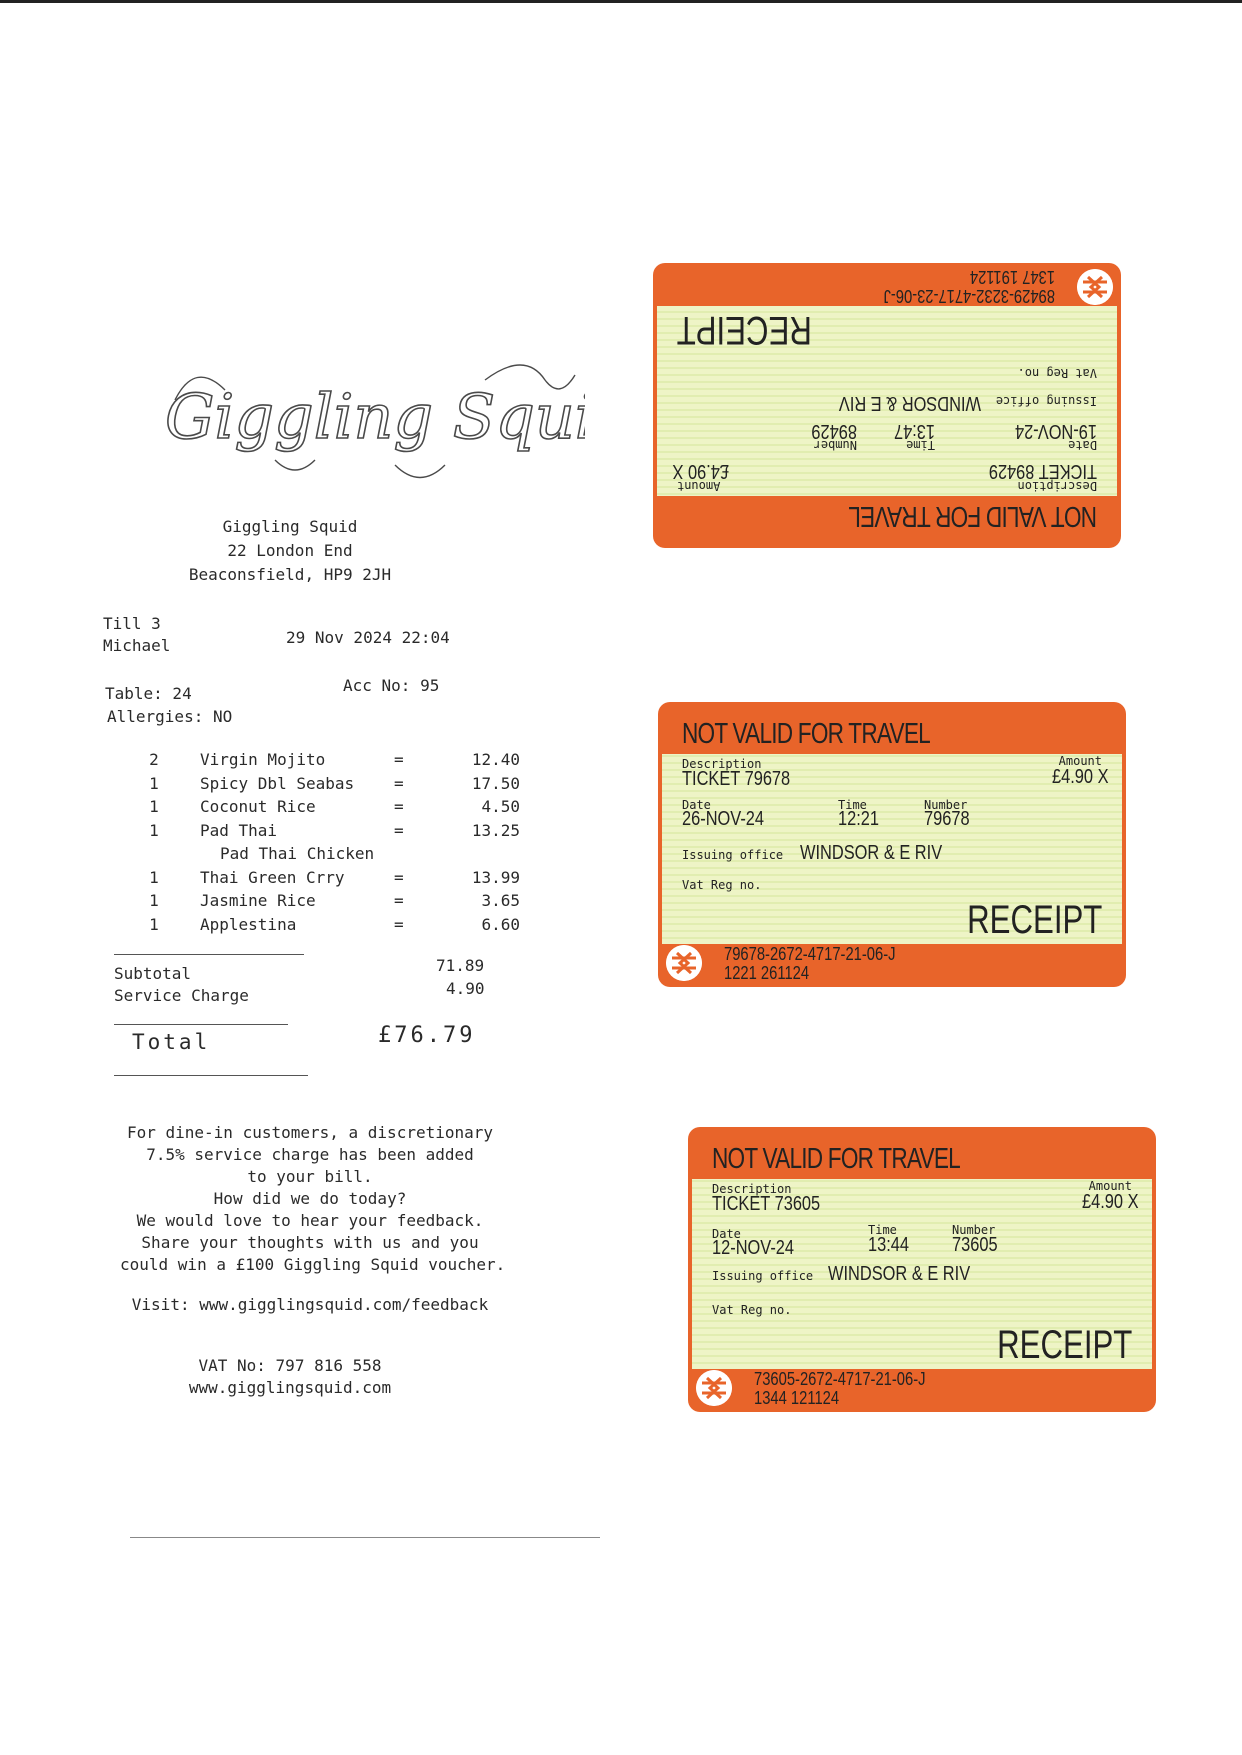 This screenshot has height=1755, width=1242. Describe the element at coordinates (340, 927) in the screenshot. I see `list-item: 1 Applestina = 6.60` at that location.